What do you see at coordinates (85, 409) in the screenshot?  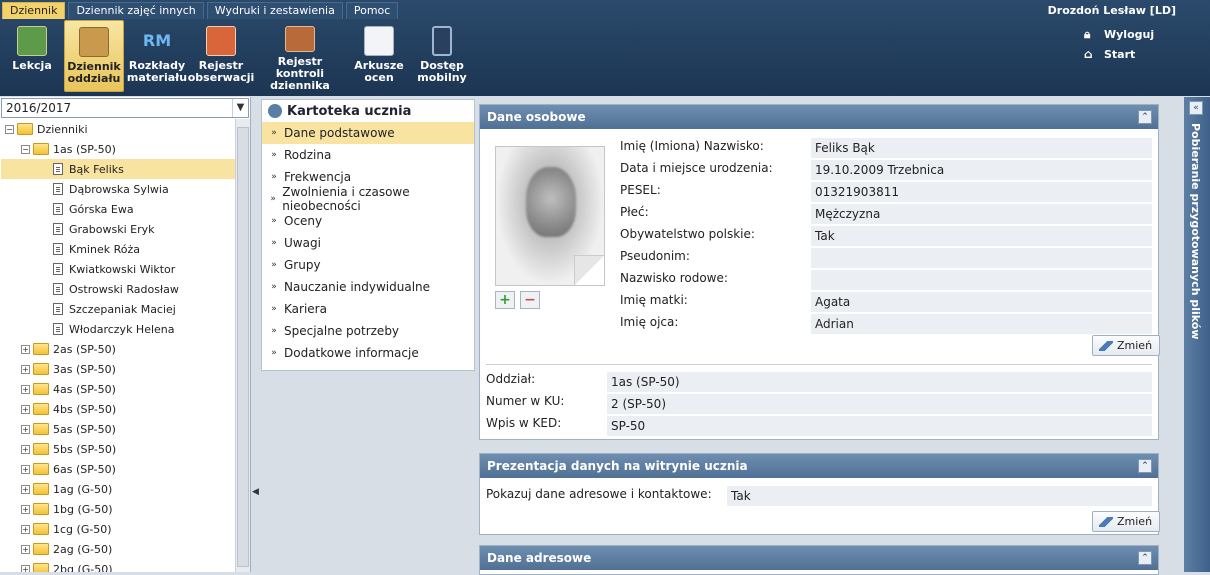 I see `tree-class-label: 4bs (SP-50)` at bounding box center [85, 409].